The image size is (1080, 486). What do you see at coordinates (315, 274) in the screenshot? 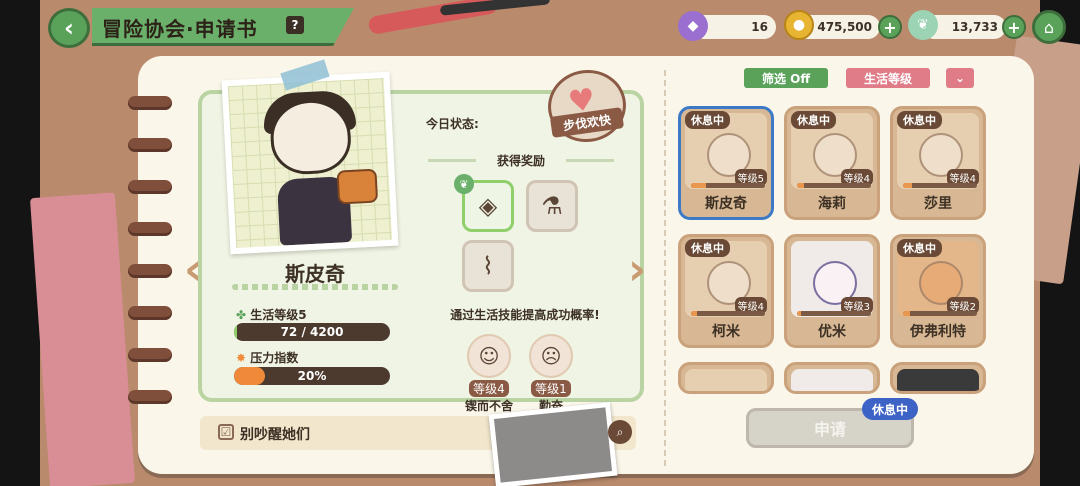
I see `character-name: 斯皮奇` at bounding box center [315, 274].